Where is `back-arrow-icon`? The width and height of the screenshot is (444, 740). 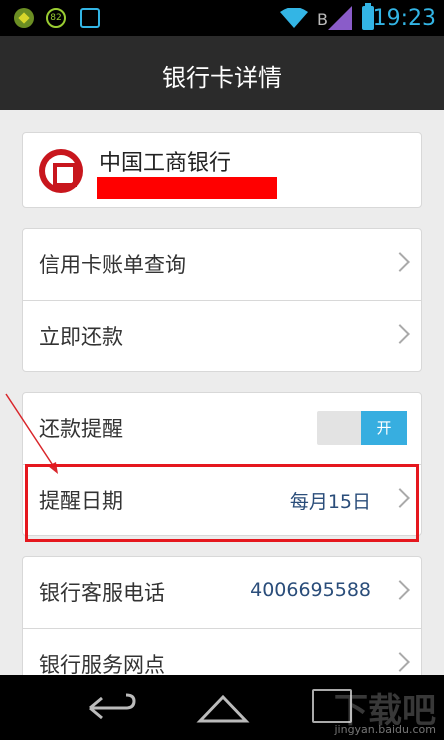
back-arrow-icon is located at coordinates (110, 708).